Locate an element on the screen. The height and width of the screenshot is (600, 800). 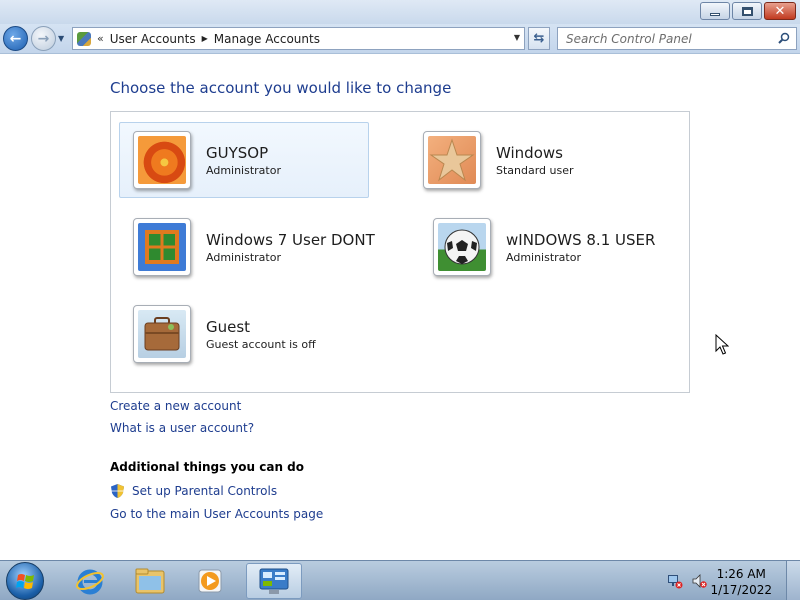
forward-button: → is located at coordinates (43, 38).